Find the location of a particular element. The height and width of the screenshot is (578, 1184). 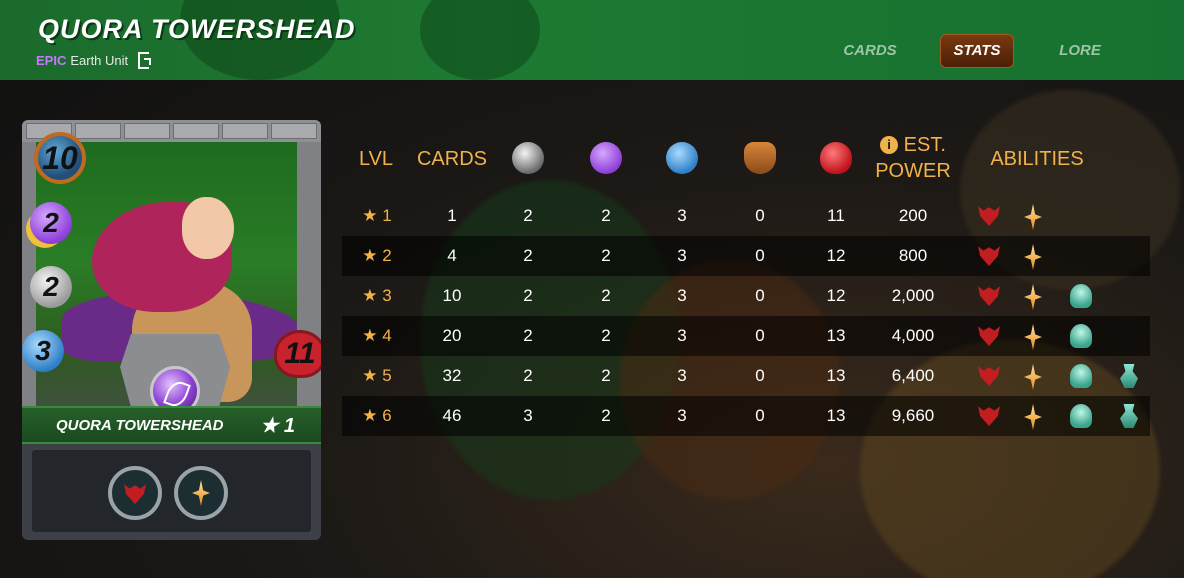

info-icon: i is located at coordinates (889, 145).